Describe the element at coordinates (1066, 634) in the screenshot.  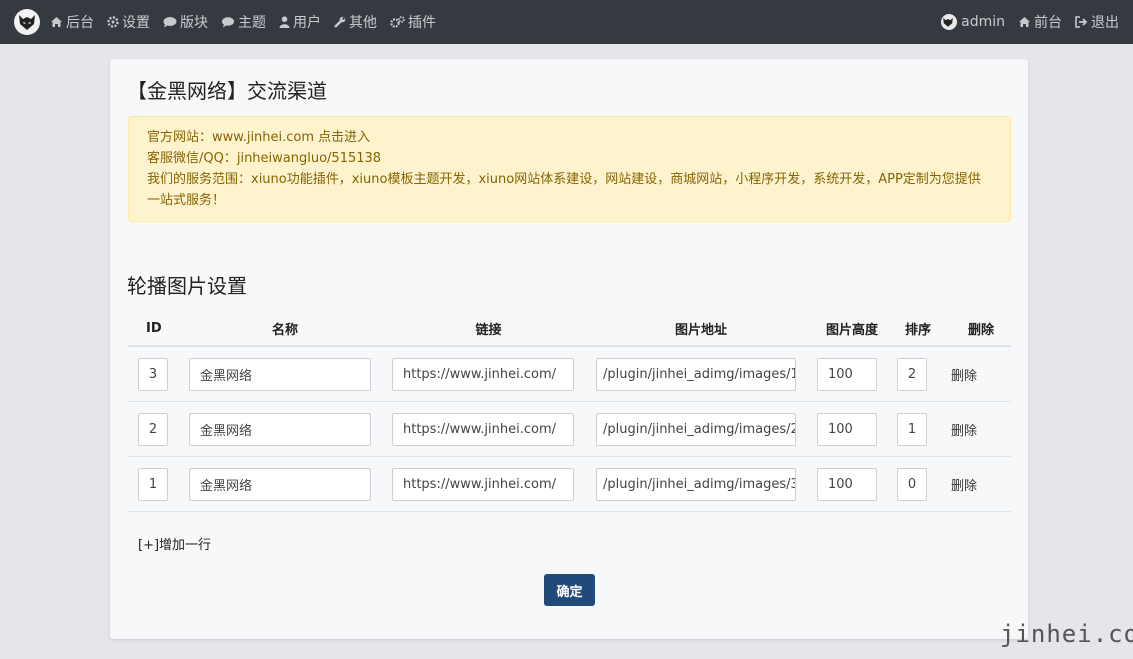
I see `watermark: jinhei.com` at that location.